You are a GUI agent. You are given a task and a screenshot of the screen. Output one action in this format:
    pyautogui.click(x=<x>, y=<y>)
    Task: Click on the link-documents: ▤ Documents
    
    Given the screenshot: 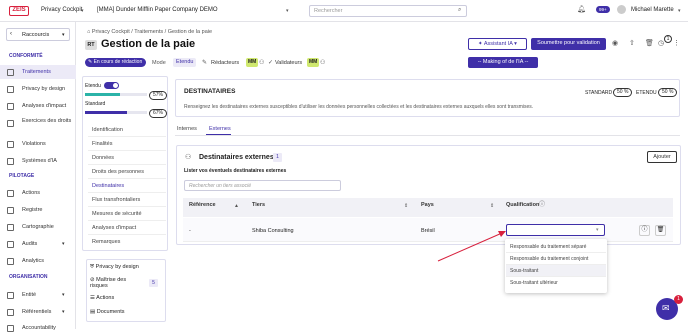 What is the action you would take?
    pyautogui.click(x=107, y=312)
    